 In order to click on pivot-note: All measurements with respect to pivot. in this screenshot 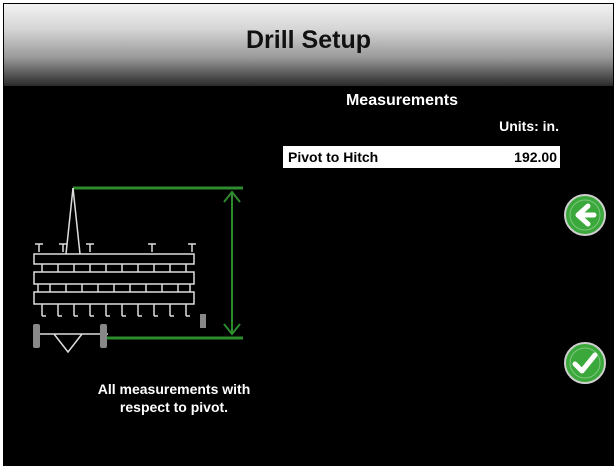, I will do `click(174, 398)`.